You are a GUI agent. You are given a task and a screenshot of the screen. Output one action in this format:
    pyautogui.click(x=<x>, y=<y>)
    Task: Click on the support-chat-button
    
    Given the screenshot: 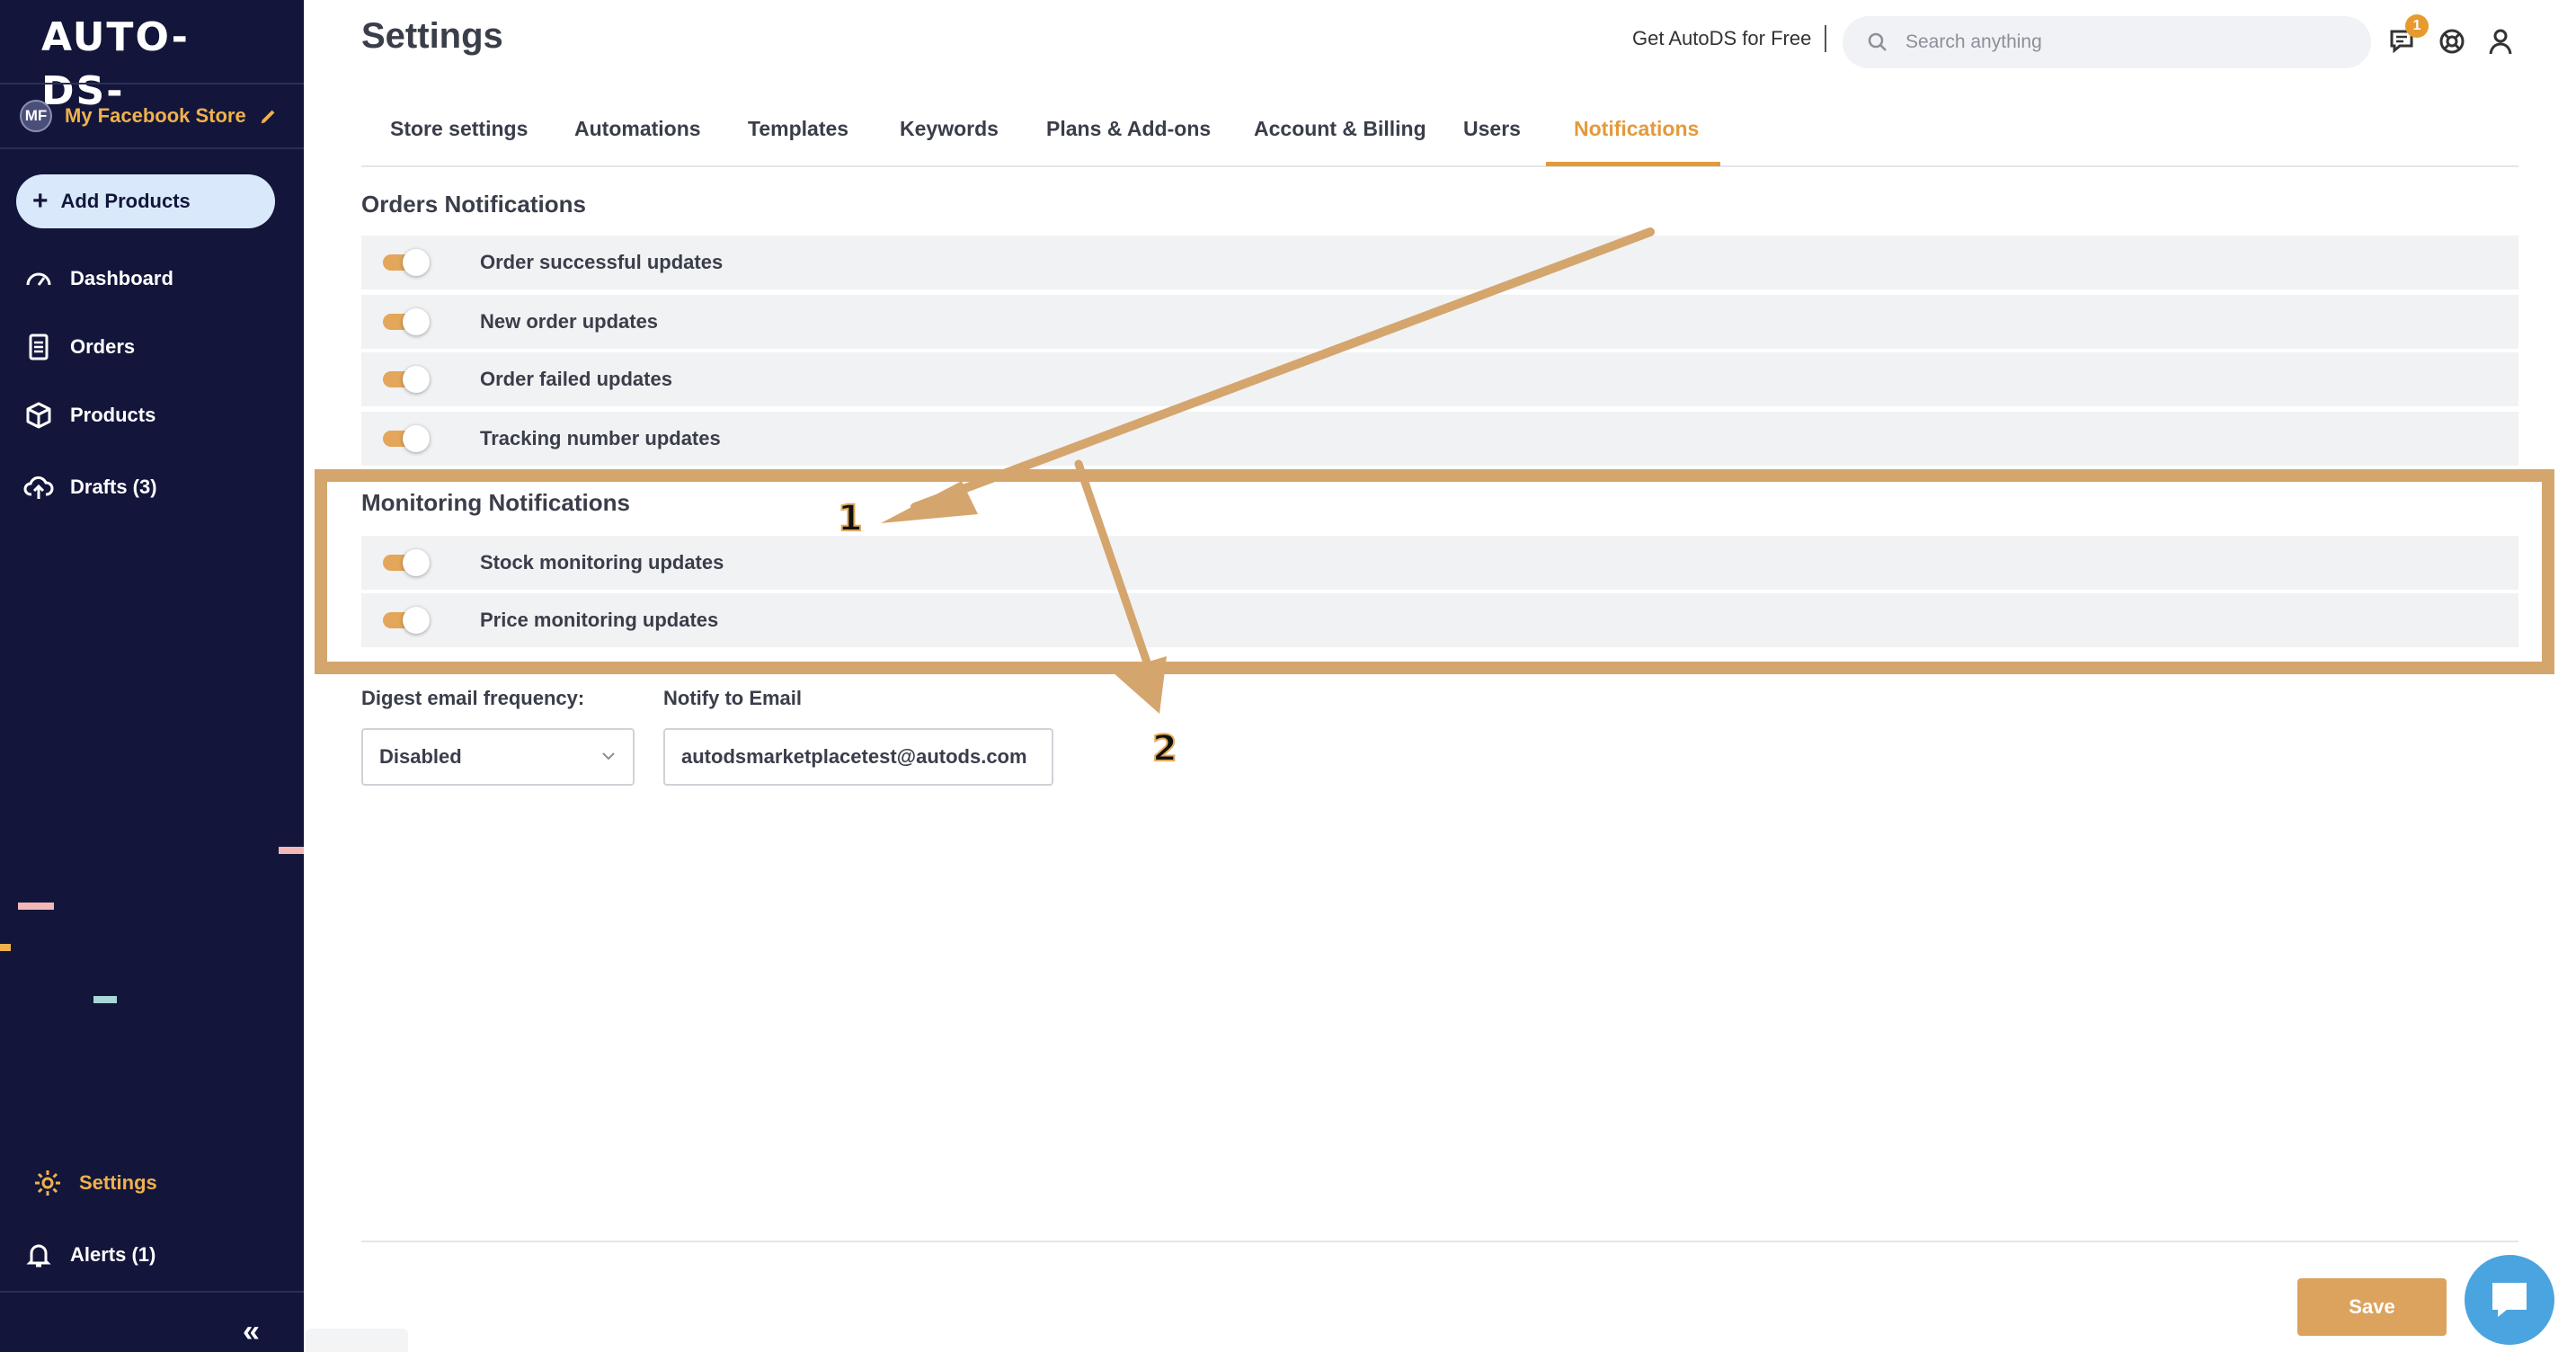 What is the action you would take?
    pyautogui.click(x=2509, y=1300)
    